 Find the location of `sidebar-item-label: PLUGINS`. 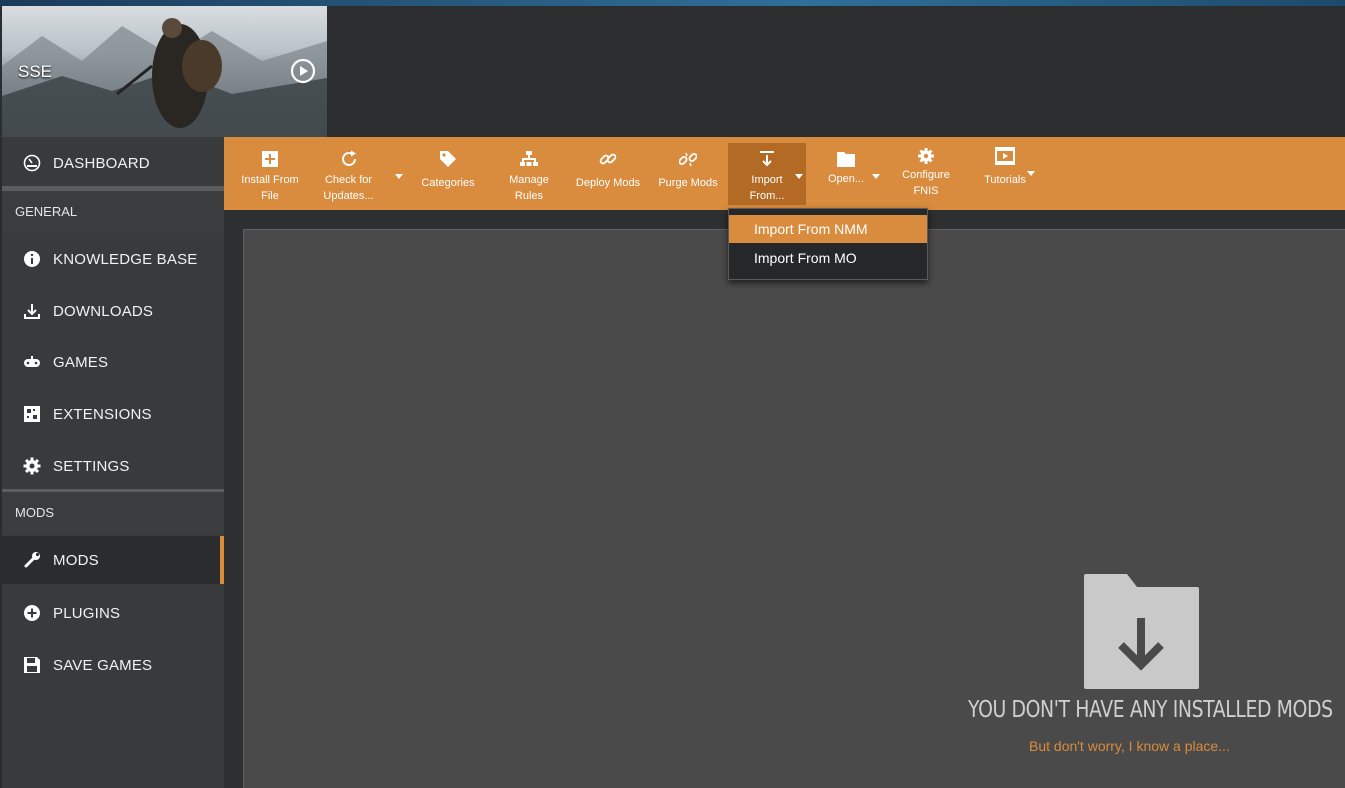

sidebar-item-label: PLUGINS is located at coordinates (87, 613).